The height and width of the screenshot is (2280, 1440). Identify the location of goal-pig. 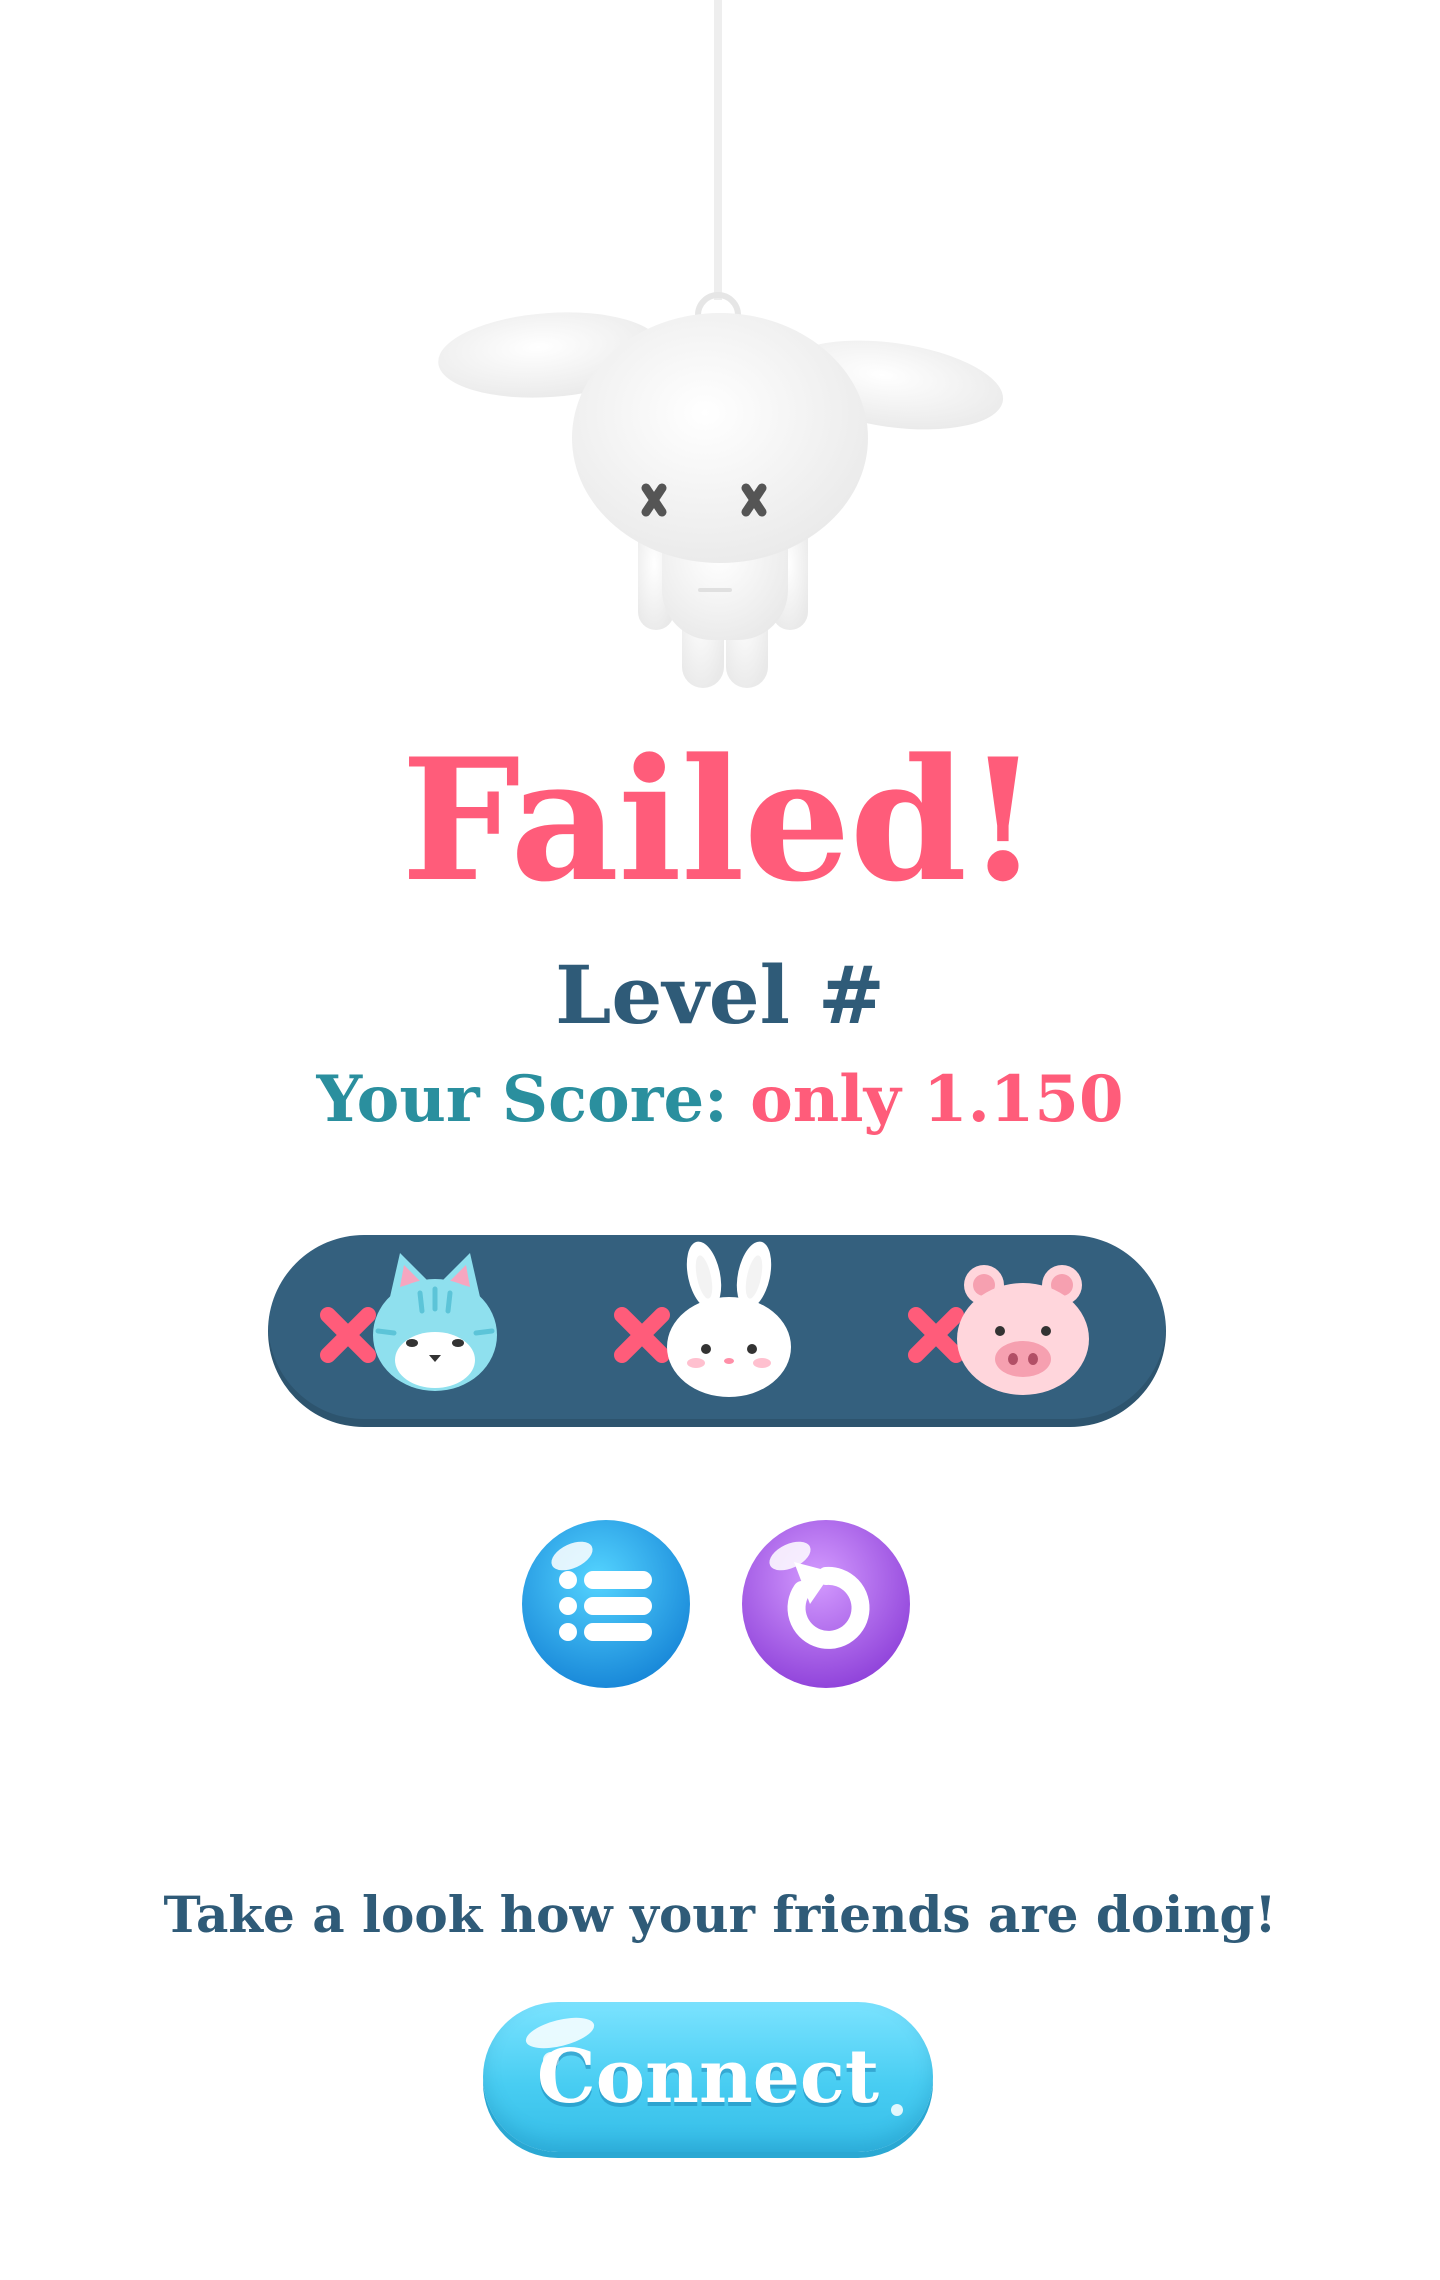
(1006, 1331).